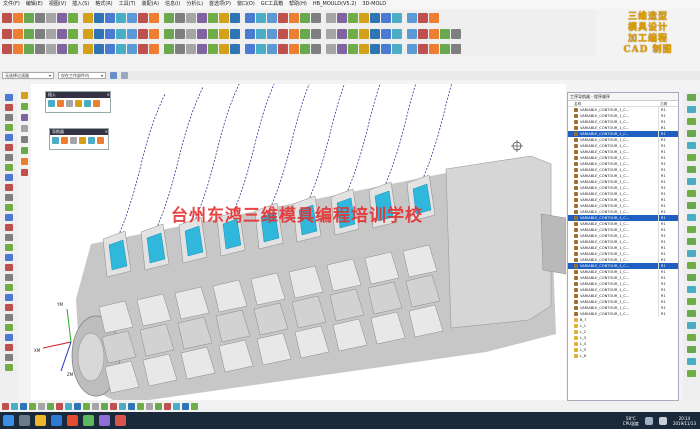  Describe the element at coordinates (56, 420) in the screenshot. I see `browser-icon` at that location.